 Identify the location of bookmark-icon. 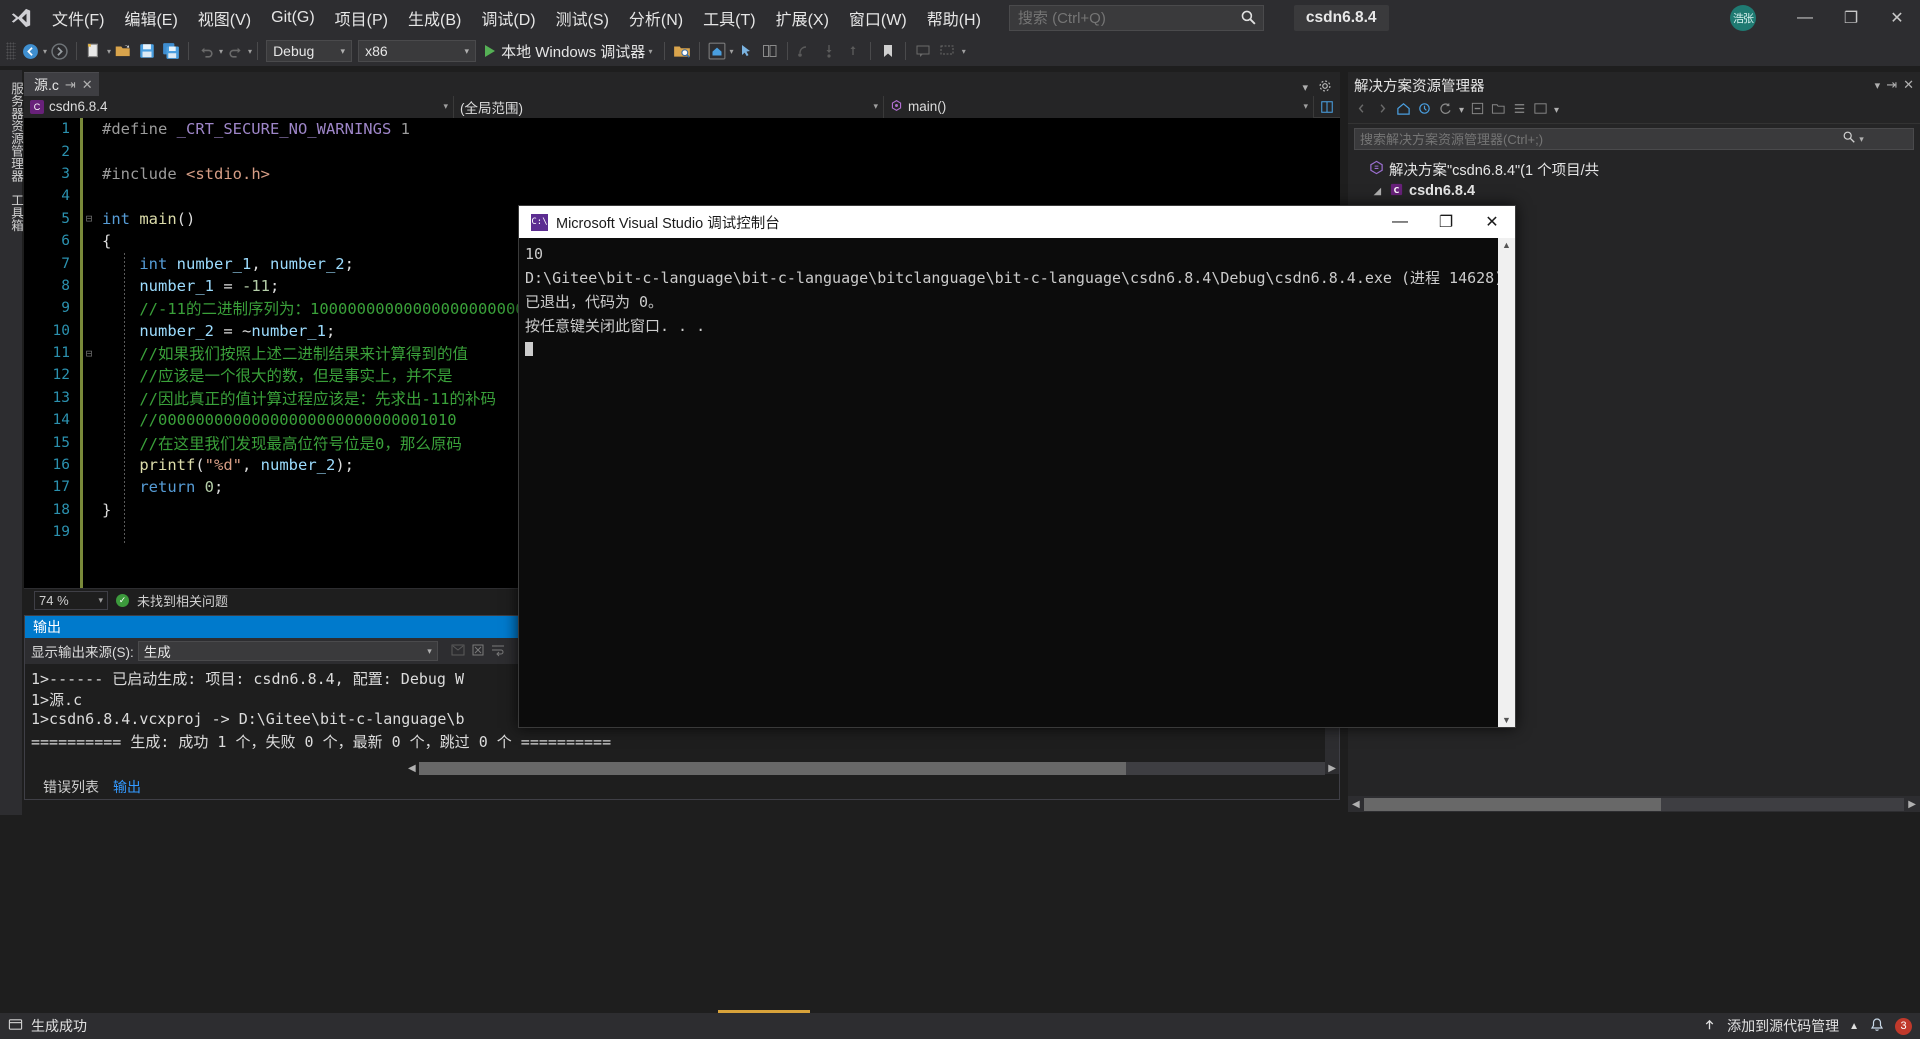
(888, 51).